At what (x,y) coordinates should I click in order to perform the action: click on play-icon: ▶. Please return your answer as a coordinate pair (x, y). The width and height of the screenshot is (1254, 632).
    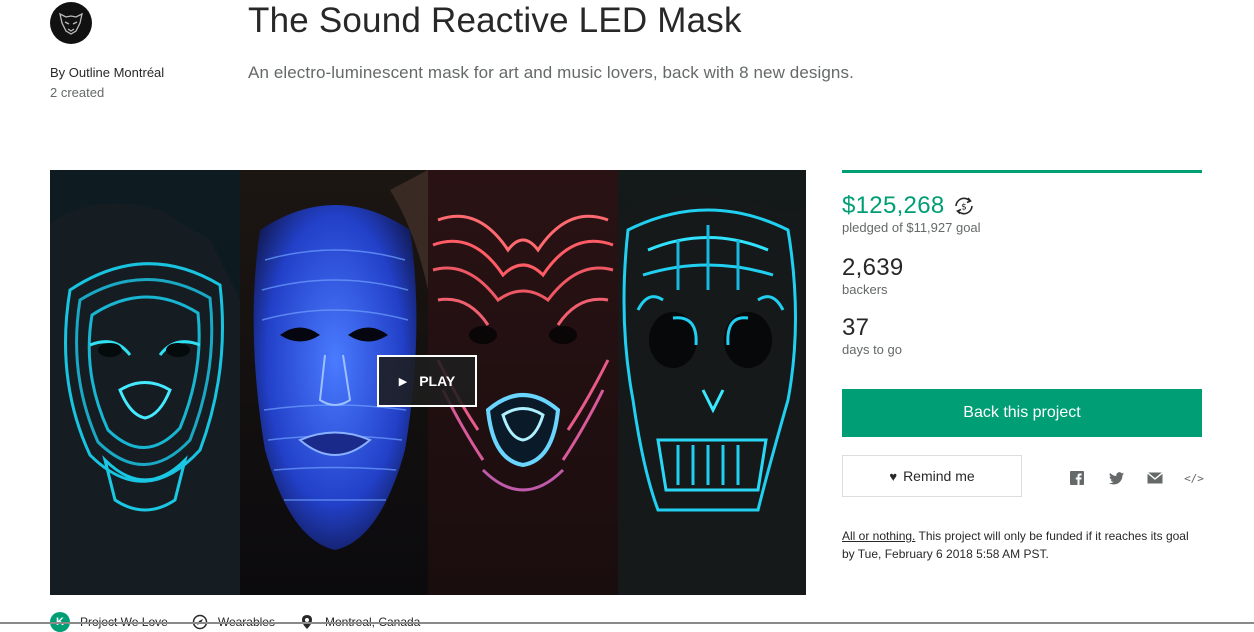
    Looking at the image, I should click on (403, 381).